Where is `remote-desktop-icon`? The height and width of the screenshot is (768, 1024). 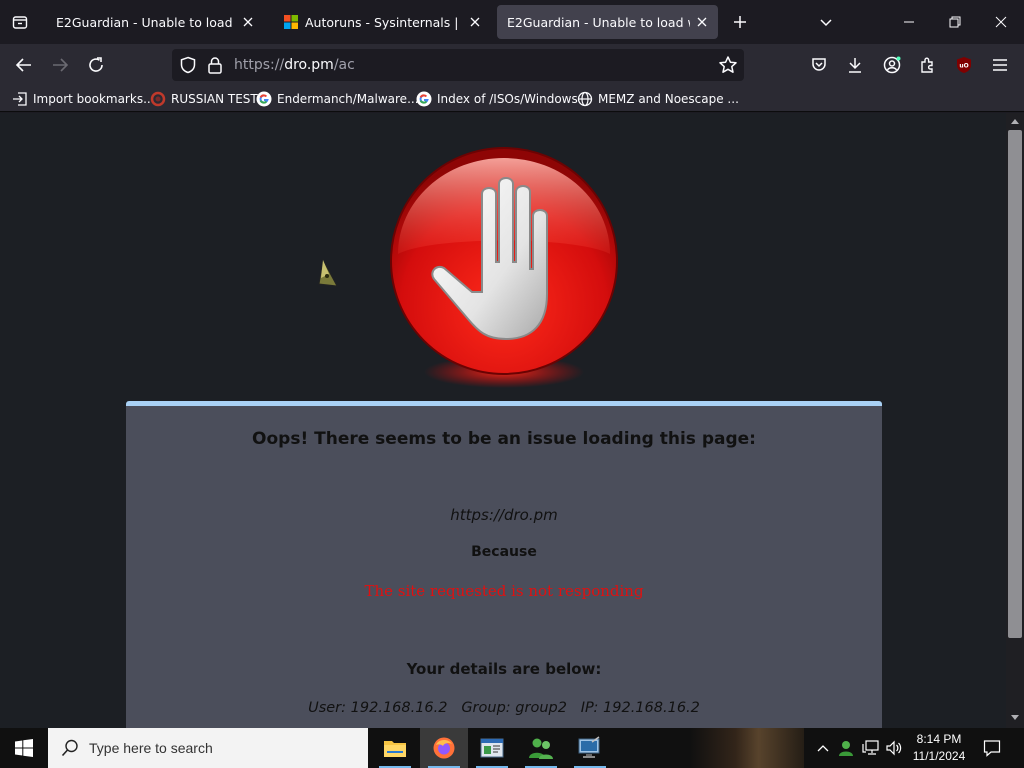
remote-desktop-icon is located at coordinates (589, 747).